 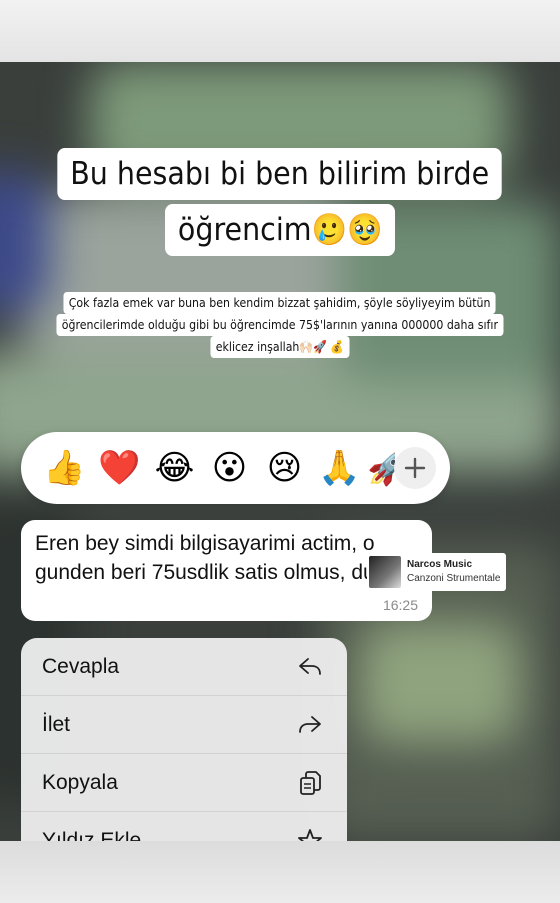 I want to click on reply-icon, so click(x=310, y=667).